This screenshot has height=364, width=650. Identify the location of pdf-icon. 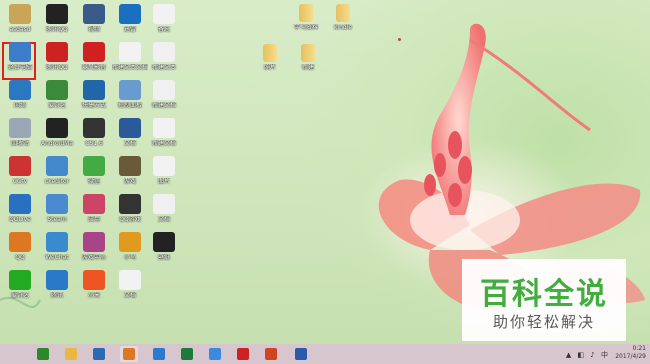
(243, 354).